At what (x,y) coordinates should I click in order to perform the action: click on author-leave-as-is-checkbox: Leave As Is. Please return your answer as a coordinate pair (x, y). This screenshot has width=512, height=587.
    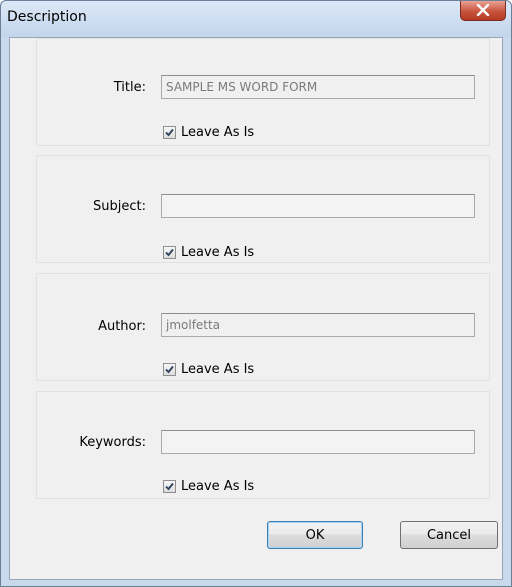
    Looking at the image, I should click on (208, 369).